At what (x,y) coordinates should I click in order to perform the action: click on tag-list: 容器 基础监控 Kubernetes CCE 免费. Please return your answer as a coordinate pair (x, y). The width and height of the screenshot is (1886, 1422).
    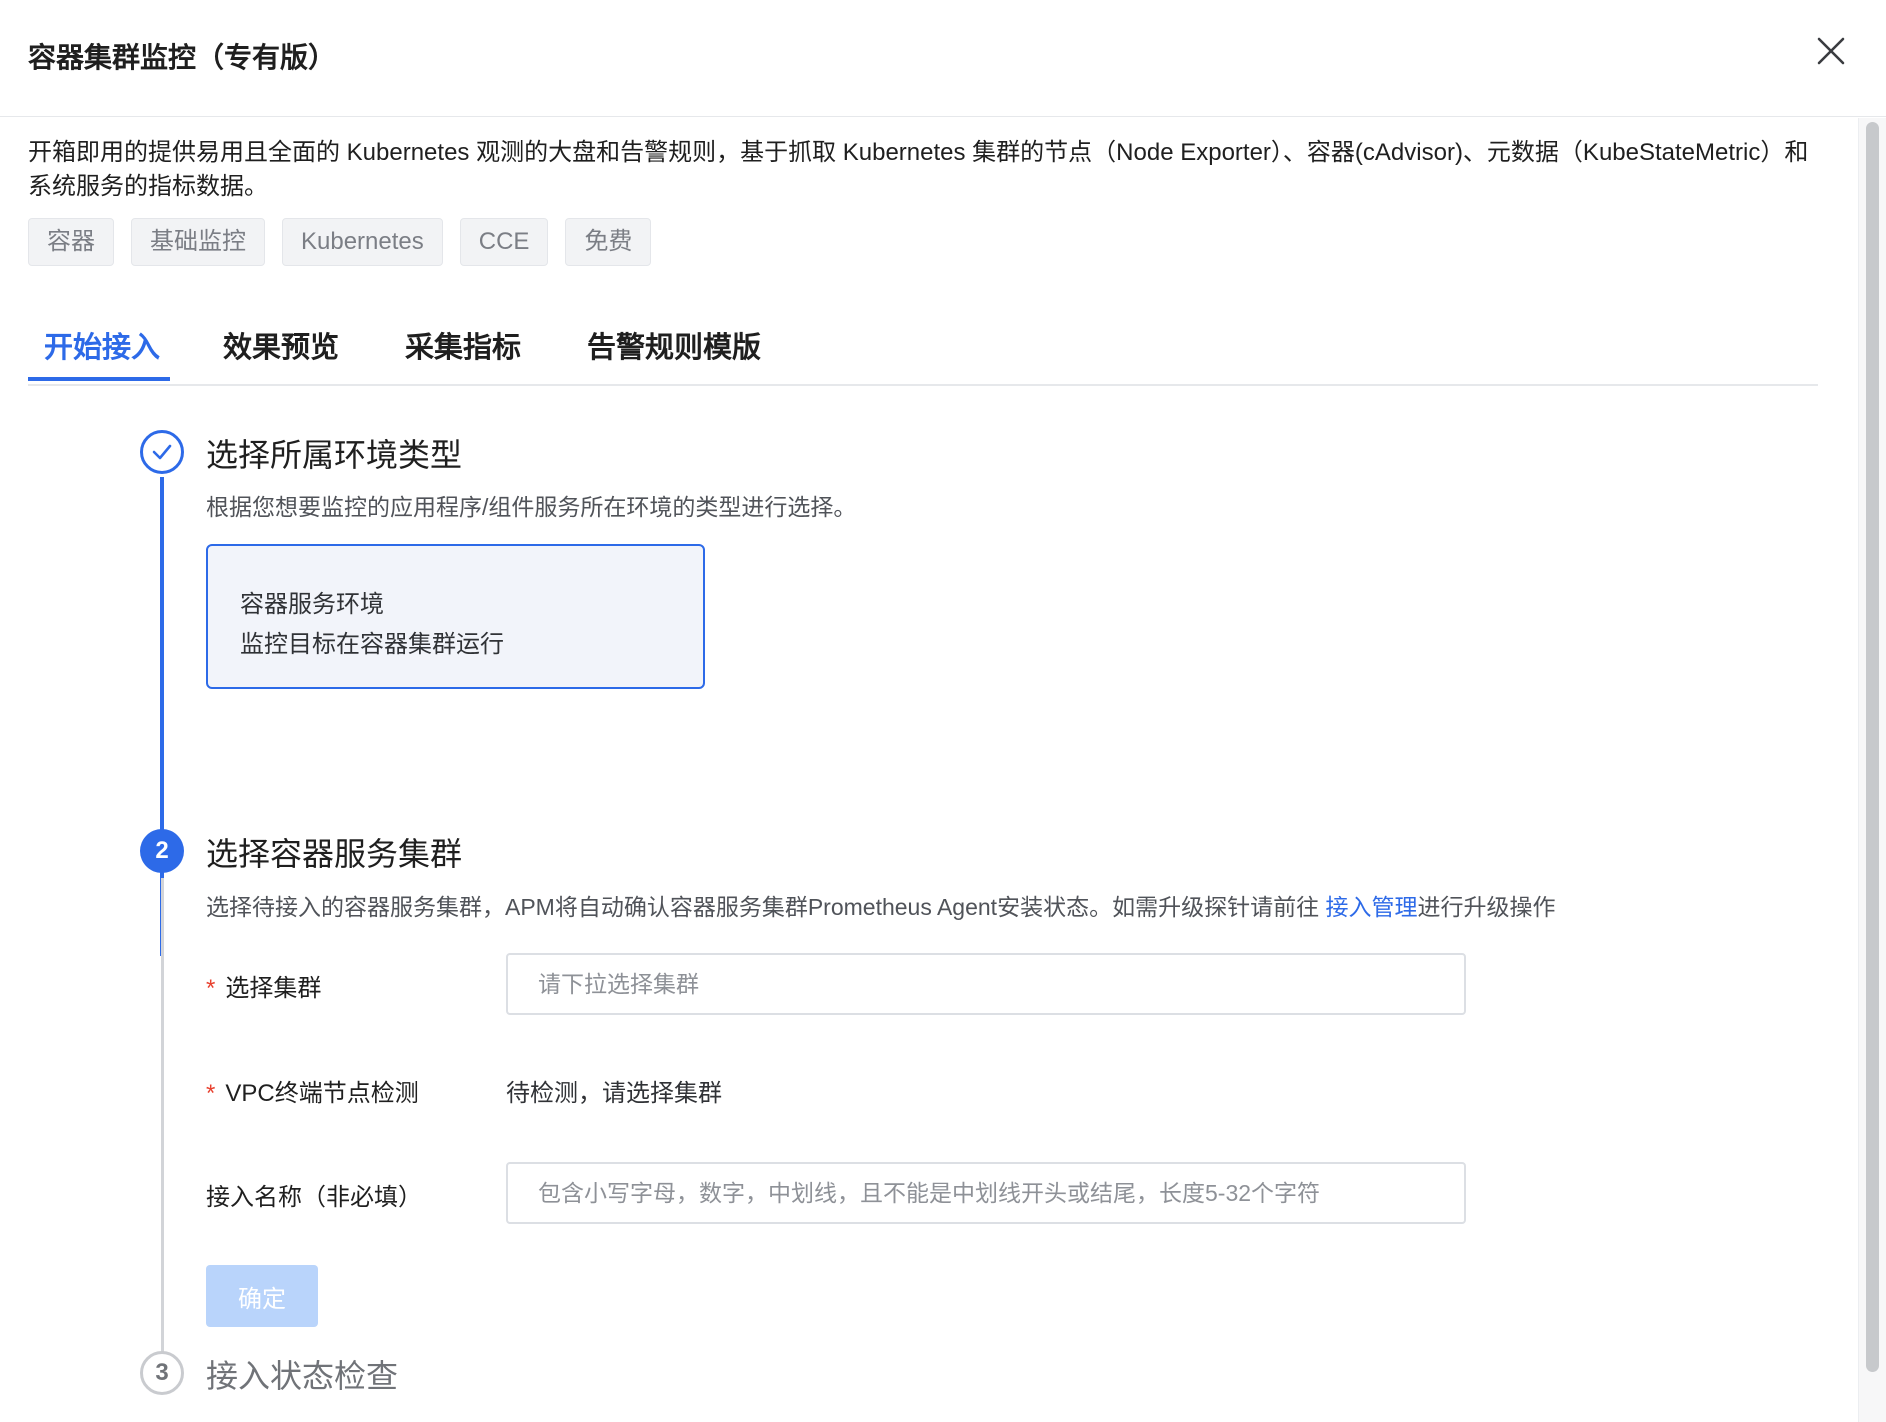
    Looking at the image, I should click on (340, 242).